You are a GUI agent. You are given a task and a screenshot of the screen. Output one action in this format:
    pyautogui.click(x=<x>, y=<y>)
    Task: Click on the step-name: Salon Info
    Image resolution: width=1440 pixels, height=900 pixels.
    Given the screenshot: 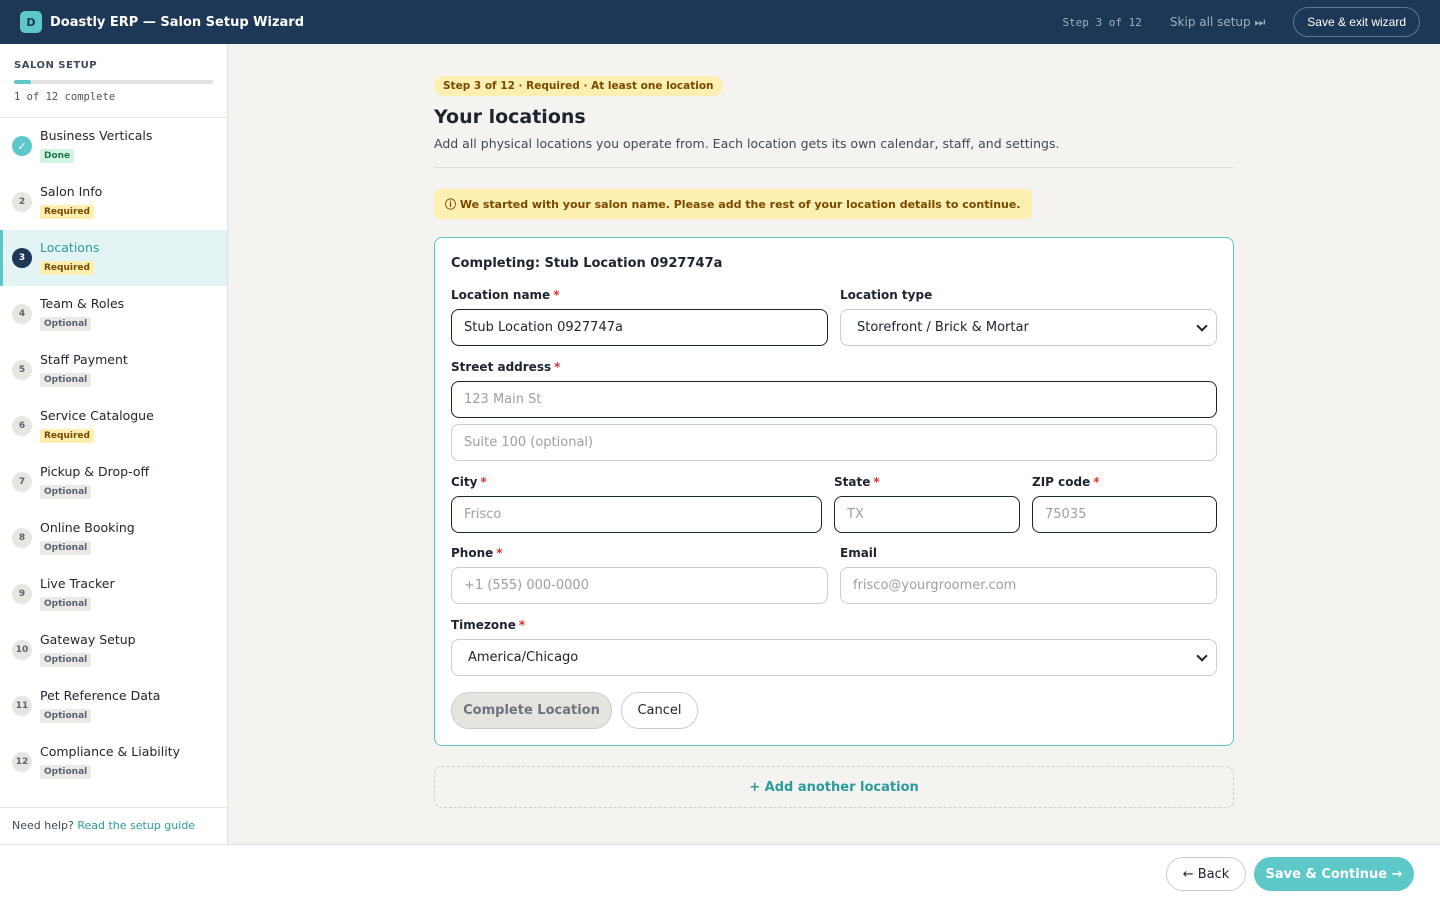 What is the action you would take?
    pyautogui.click(x=71, y=191)
    